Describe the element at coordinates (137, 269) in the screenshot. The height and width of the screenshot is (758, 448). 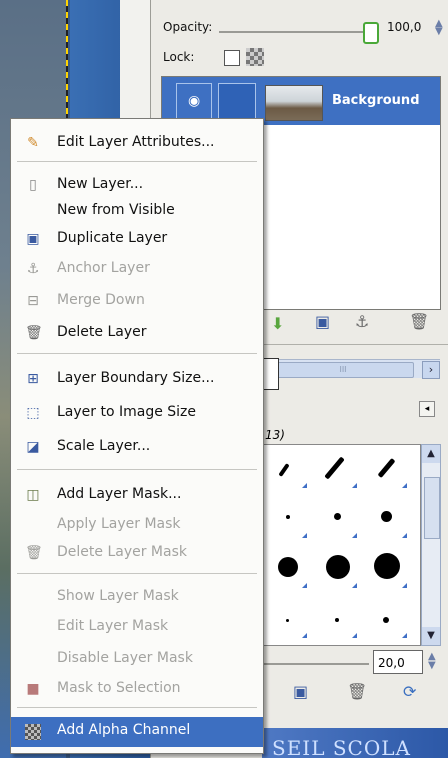
I see `menu-item-anchor-layer: ⚓ Anchor Layer` at that location.